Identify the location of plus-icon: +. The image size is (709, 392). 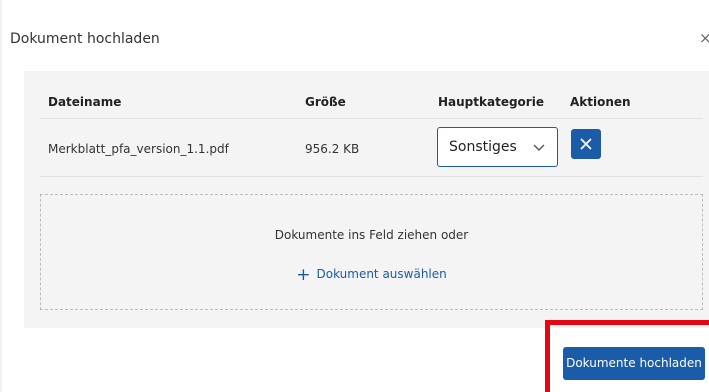
(303, 275).